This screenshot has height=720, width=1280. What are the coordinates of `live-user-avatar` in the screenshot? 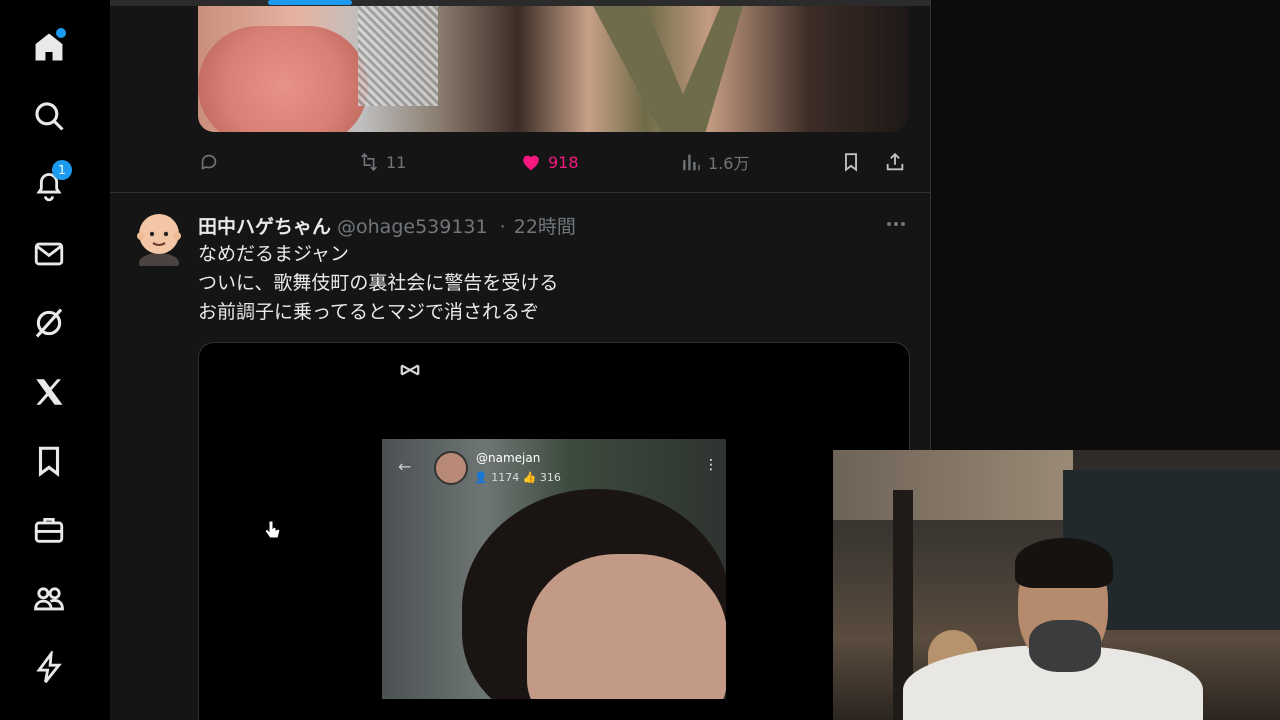 It's located at (451, 468).